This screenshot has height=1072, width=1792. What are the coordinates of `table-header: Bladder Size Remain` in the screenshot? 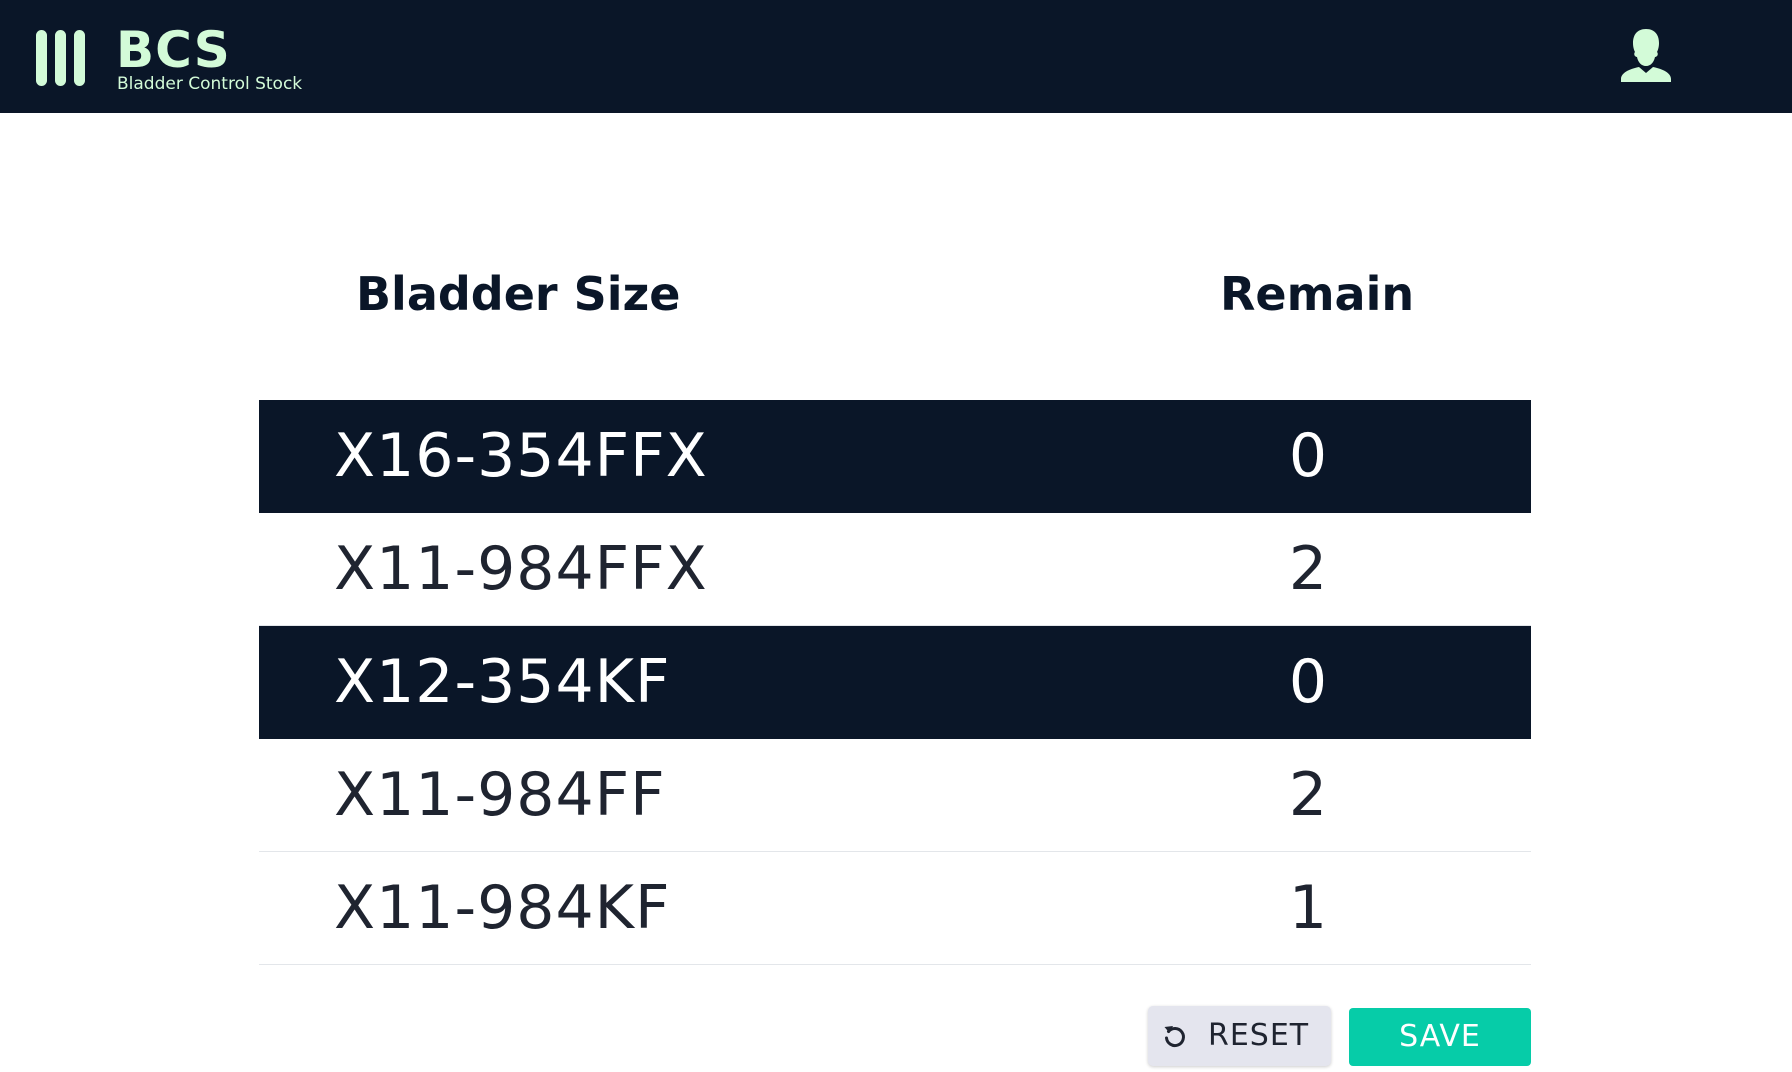 It's located at (896, 294).